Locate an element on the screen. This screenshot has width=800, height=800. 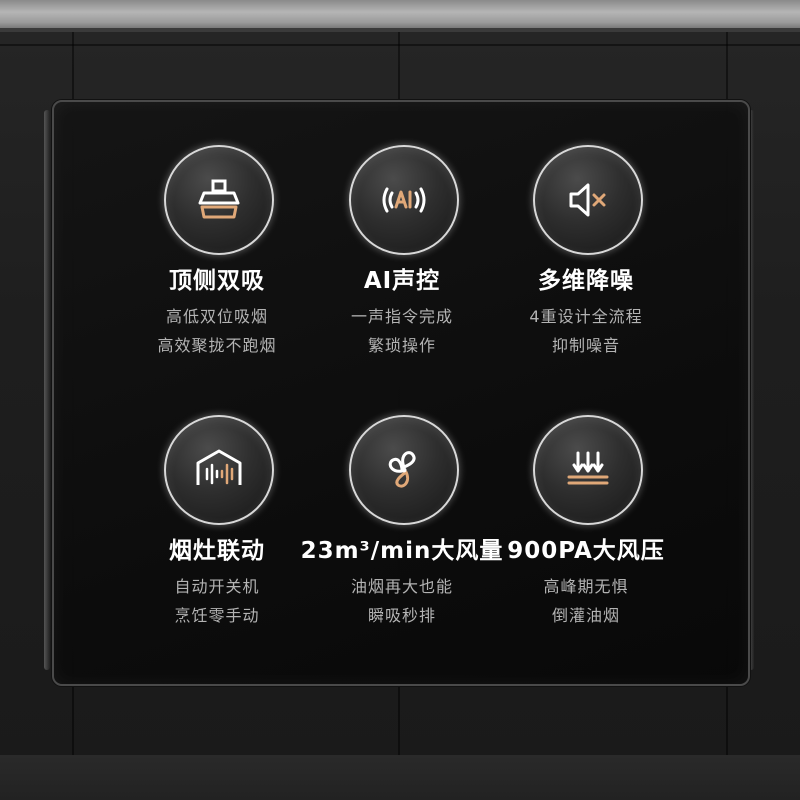
feature-description: 4重设计全流程 is located at coordinates (586, 316).